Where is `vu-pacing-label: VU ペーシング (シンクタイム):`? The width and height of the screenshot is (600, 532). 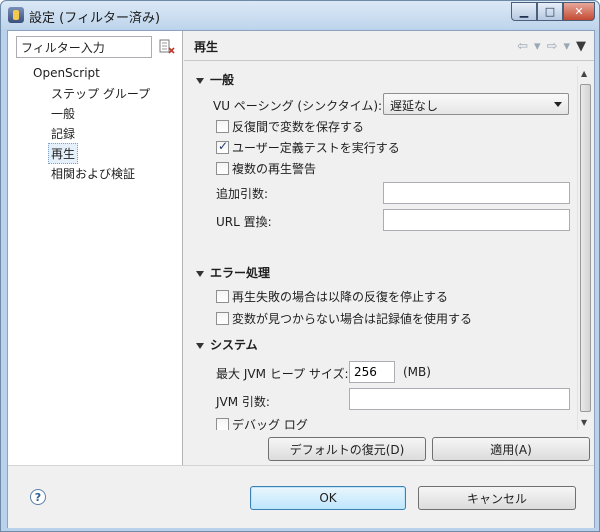 vu-pacing-label: VU ペーシング (シンクタイム): is located at coordinates (298, 106).